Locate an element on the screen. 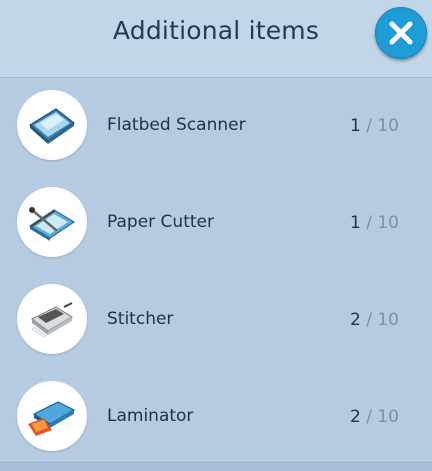 This screenshot has width=432, height=471. paper-cutter-icon is located at coordinates (52, 224).